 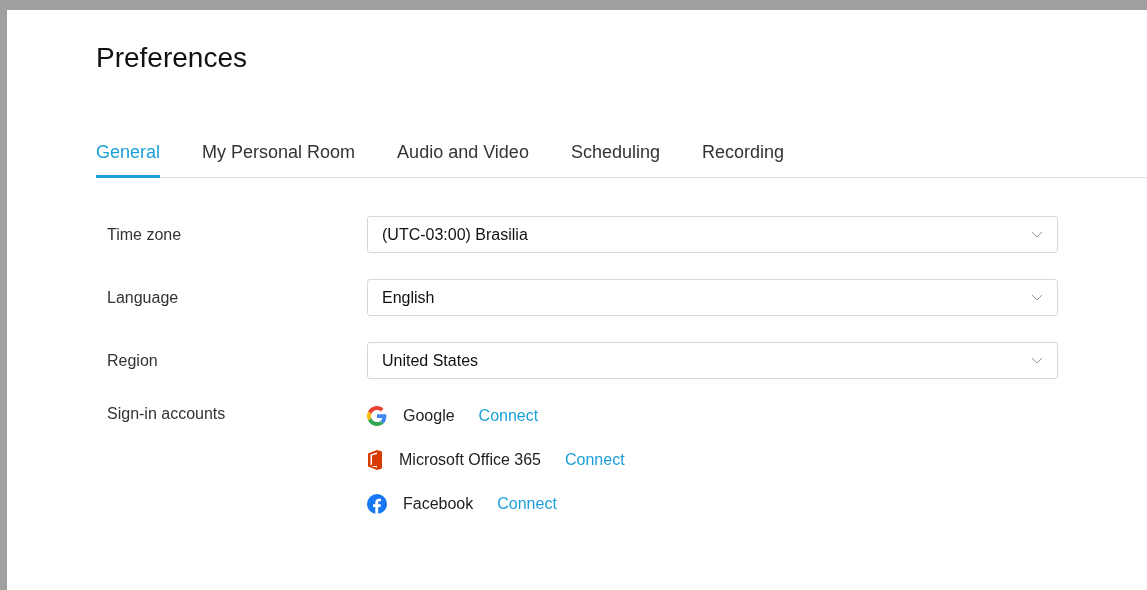 I want to click on account-name: Google, so click(x=429, y=416).